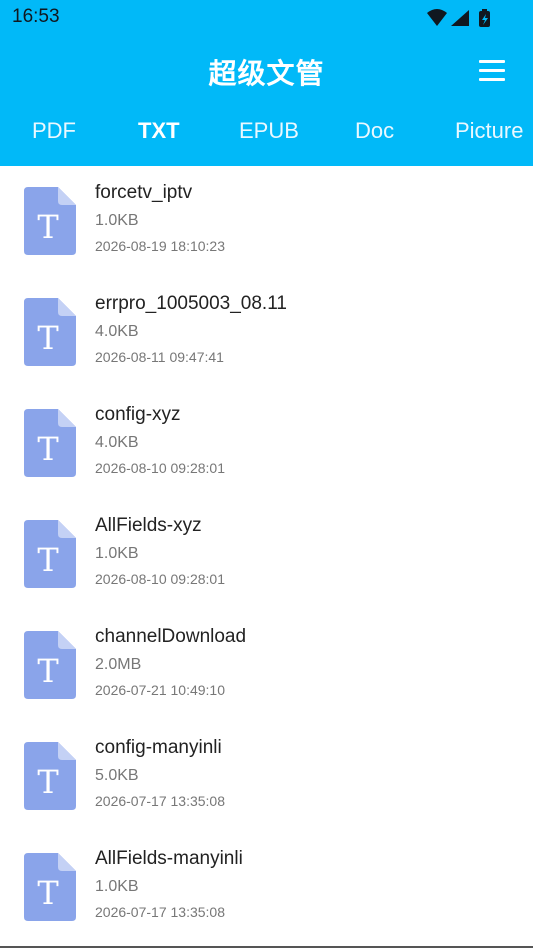 This screenshot has height=948, width=533. What do you see at coordinates (269, 131) in the screenshot?
I see `tab-epub: EPUB` at bounding box center [269, 131].